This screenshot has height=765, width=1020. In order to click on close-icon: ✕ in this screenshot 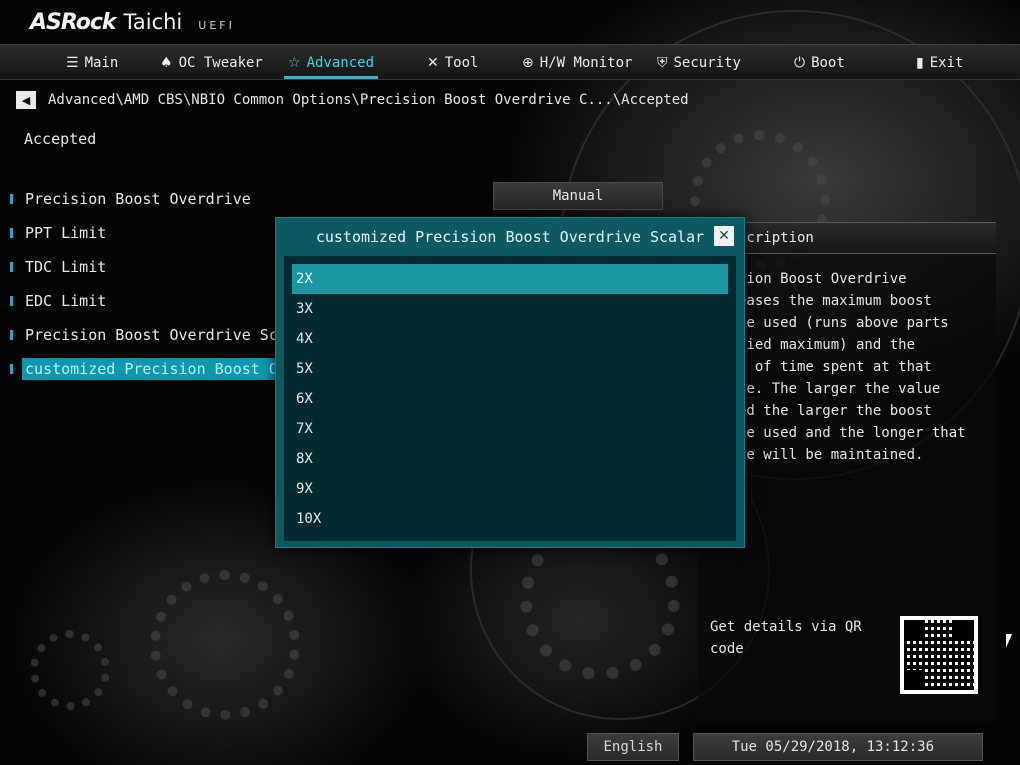, I will do `click(724, 236)`.